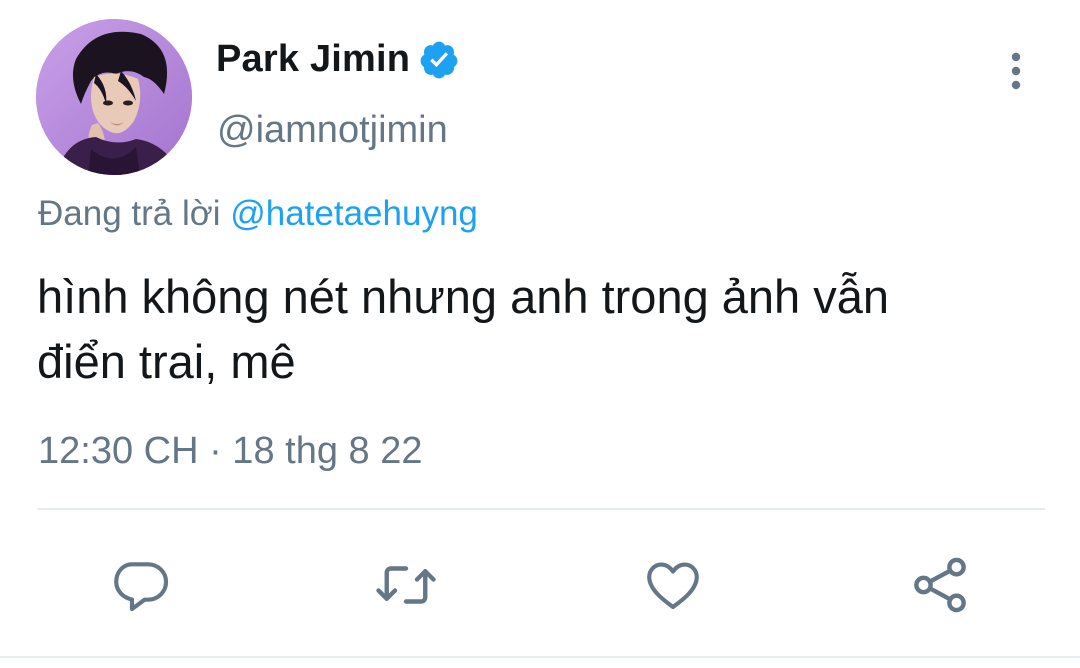 The image size is (1080, 668). Describe the element at coordinates (541, 509) in the screenshot. I see `divider` at that location.